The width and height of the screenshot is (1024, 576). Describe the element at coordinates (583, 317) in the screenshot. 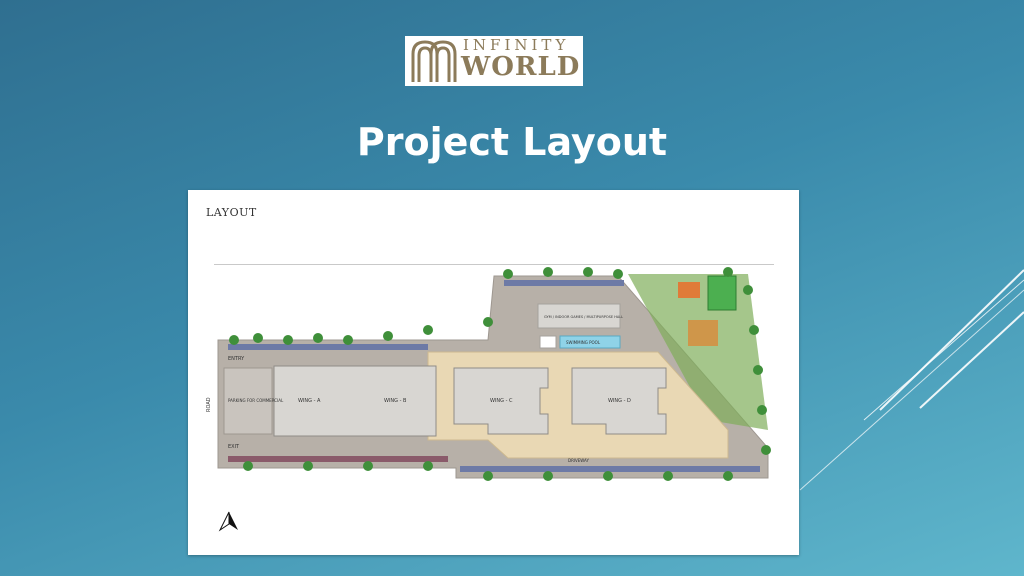

I see `label-clubhouse: GYM / INDOOR GAMES / MULTIPURPOSE HALL` at that location.